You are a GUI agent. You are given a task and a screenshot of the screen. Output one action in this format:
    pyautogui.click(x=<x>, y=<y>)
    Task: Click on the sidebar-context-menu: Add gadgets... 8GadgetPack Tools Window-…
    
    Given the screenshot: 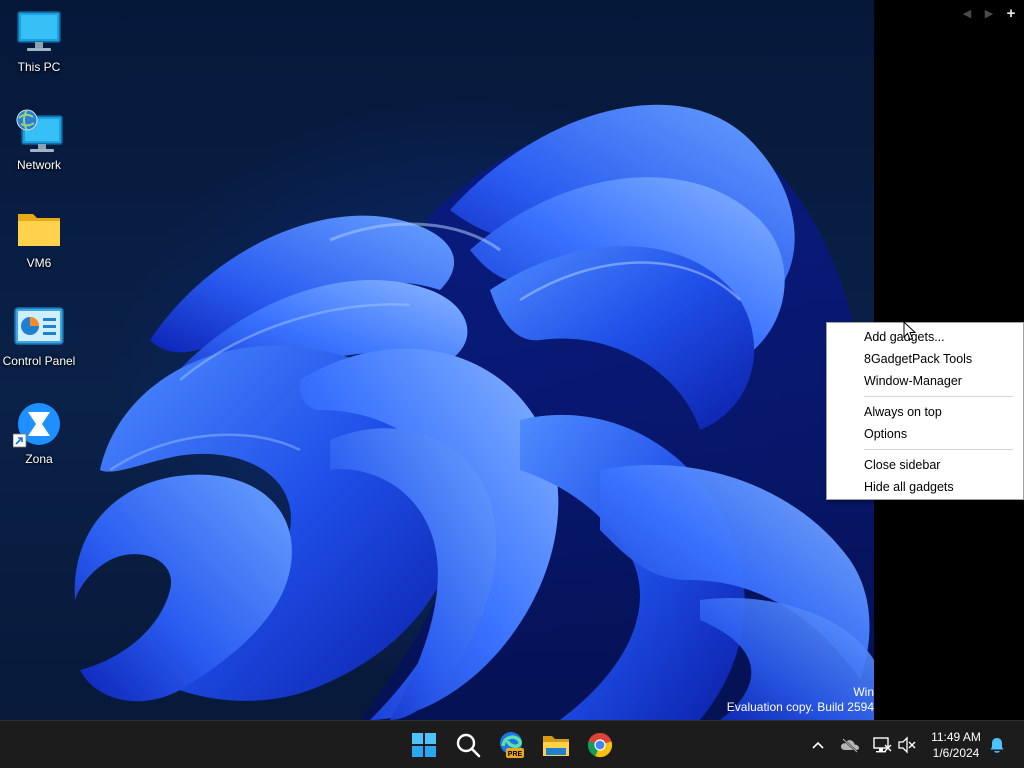 What is the action you would take?
    pyautogui.click(x=925, y=411)
    